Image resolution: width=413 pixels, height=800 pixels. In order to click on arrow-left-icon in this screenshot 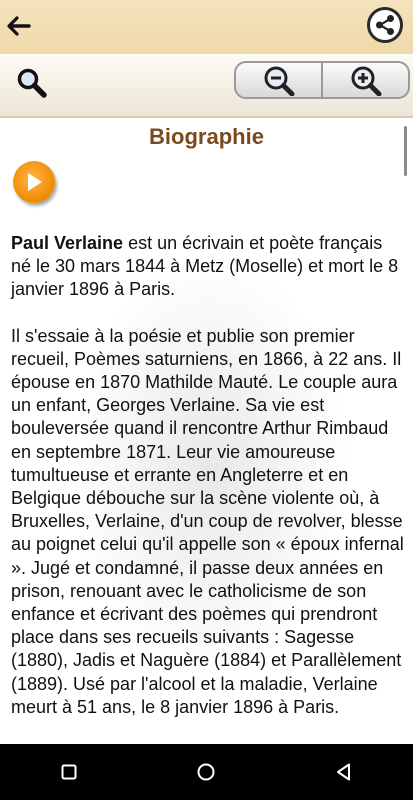, I will do `click(19, 26)`.